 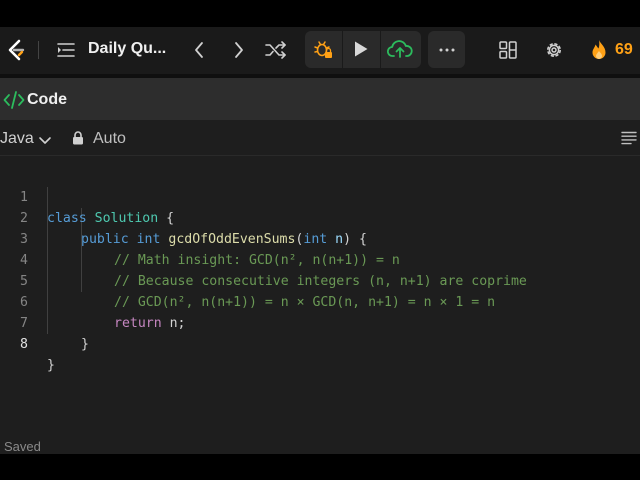 What do you see at coordinates (508, 50) in the screenshot?
I see `layout-grid-icon` at bounding box center [508, 50].